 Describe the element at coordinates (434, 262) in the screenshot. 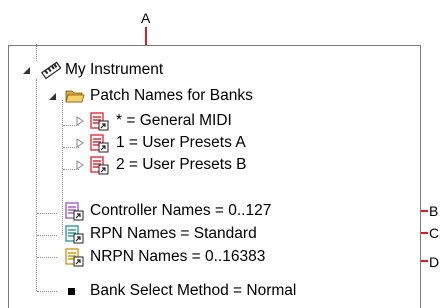

I see `callout-d-letter: D` at that location.